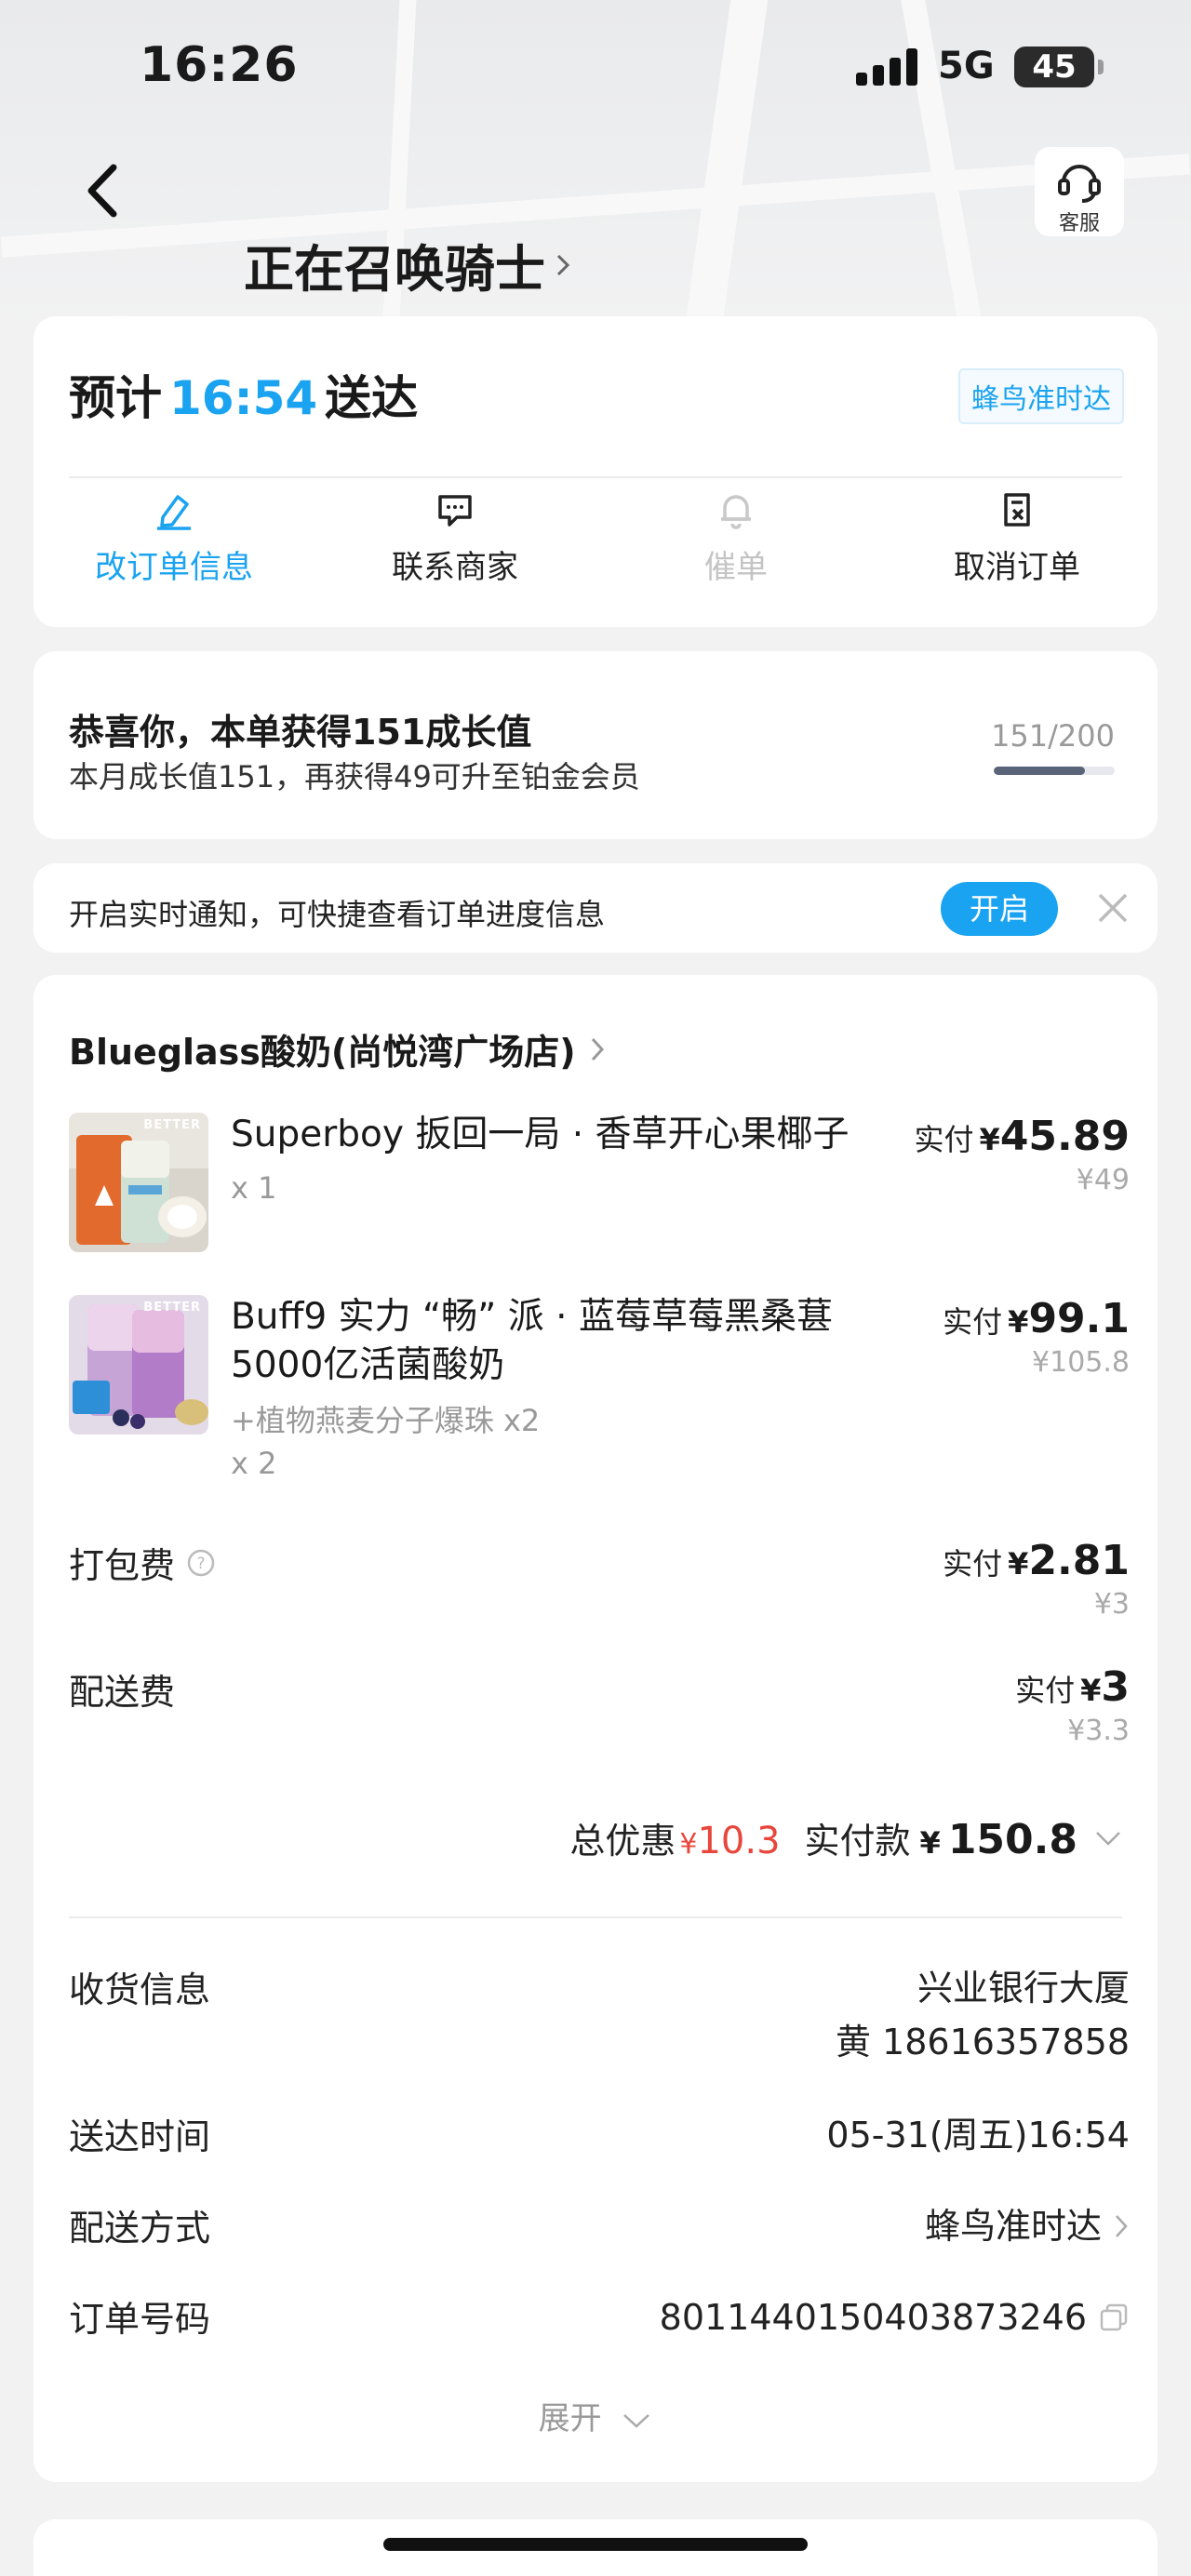  Describe the element at coordinates (254, 1188) in the screenshot. I see `item-qty: x 1` at that location.